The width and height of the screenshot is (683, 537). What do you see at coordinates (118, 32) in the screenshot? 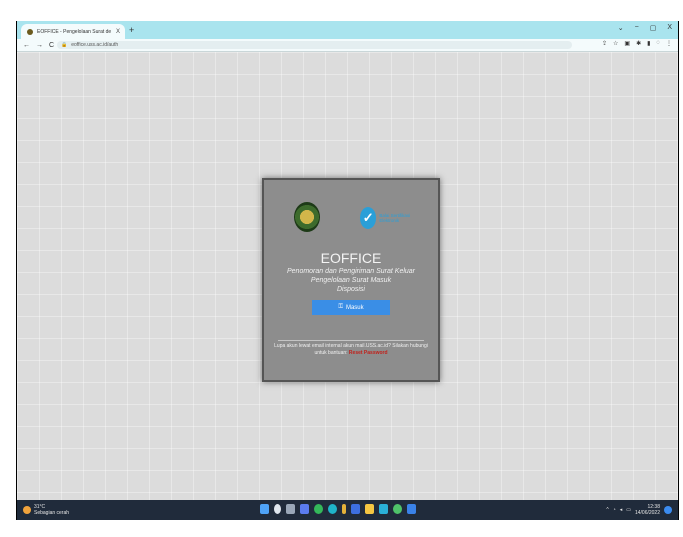
I see `tab-close-button: X` at bounding box center [118, 32].